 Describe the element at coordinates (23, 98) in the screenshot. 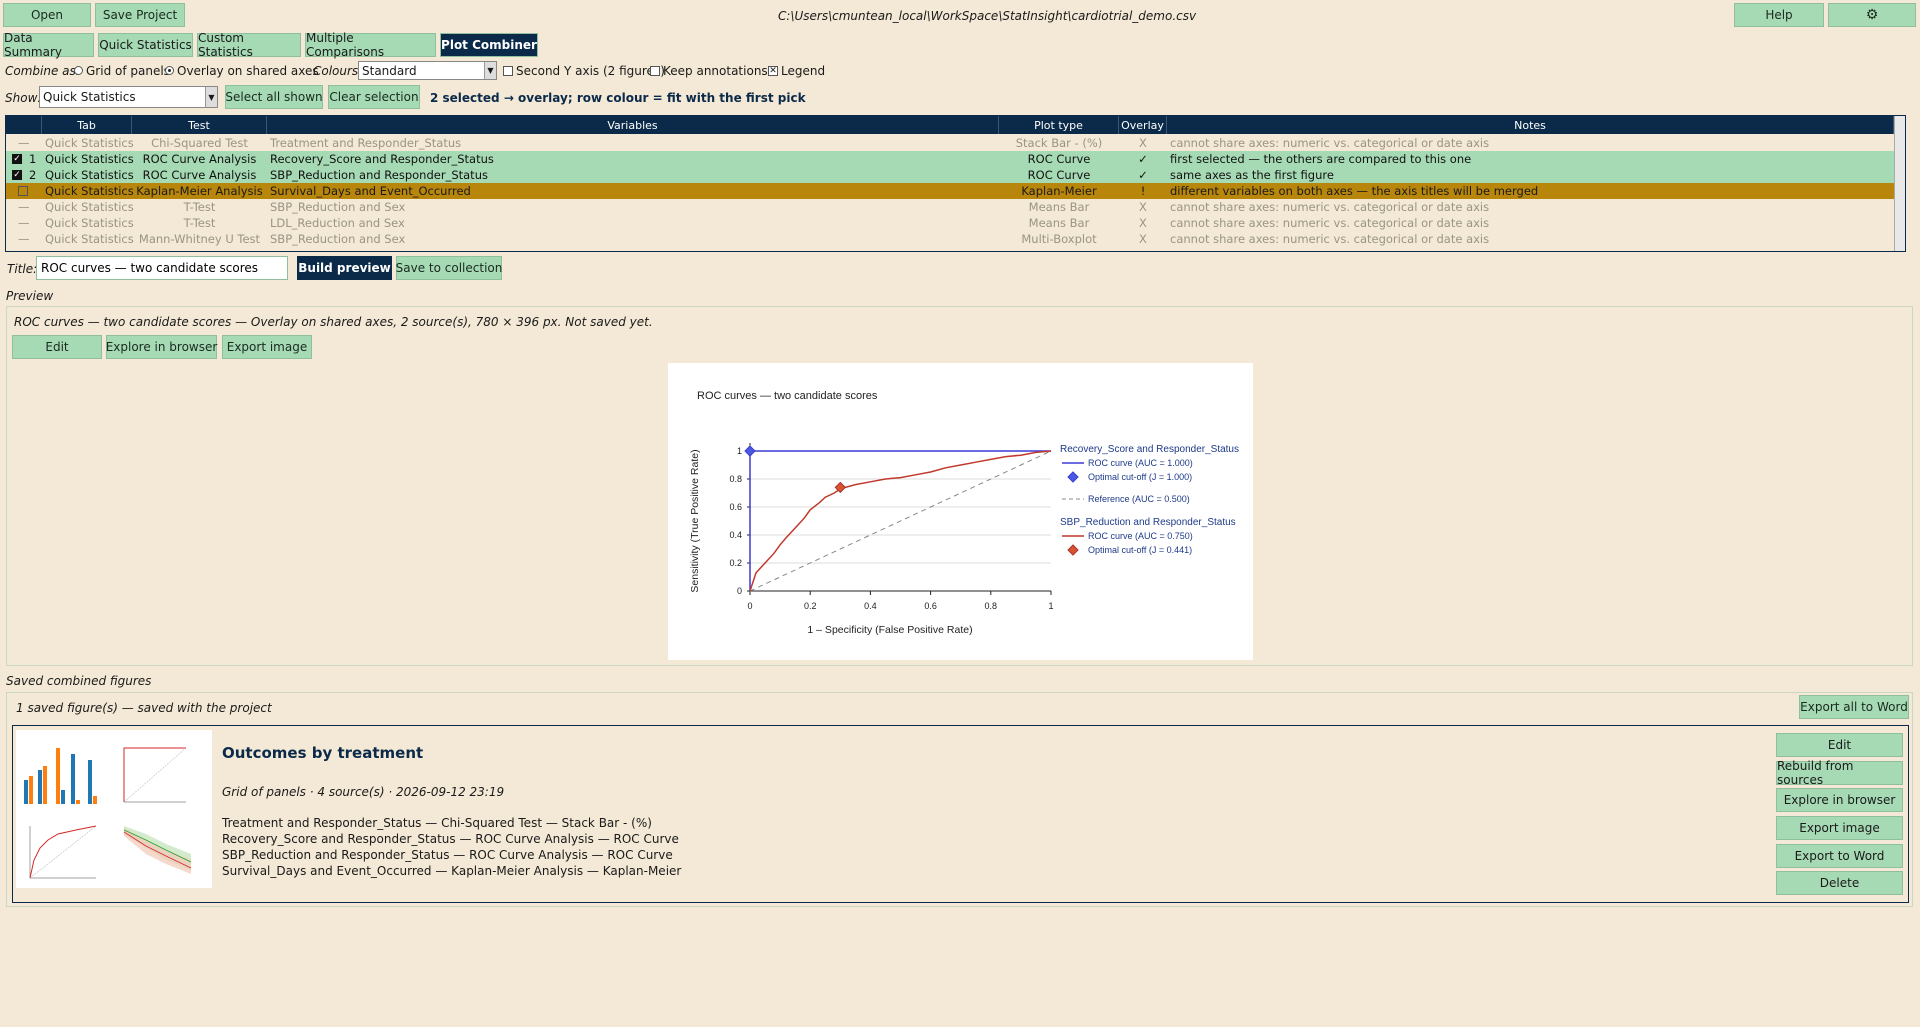

I see `show-label: Show:` at that location.